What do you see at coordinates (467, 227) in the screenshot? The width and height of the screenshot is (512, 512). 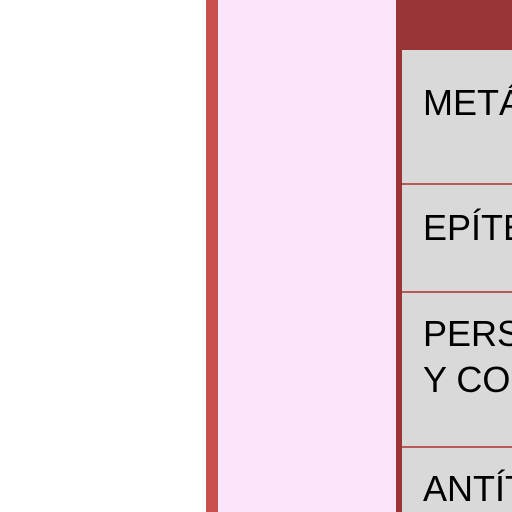 I see `row-label: EPÍTE` at bounding box center [467, 227].